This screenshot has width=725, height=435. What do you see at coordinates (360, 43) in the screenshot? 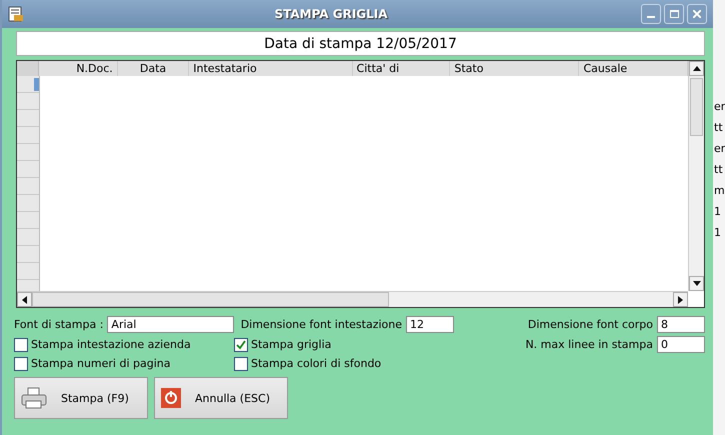
I see `header-text-field: Data di stampa 12/05/2017` at bounding box center [360, 43].